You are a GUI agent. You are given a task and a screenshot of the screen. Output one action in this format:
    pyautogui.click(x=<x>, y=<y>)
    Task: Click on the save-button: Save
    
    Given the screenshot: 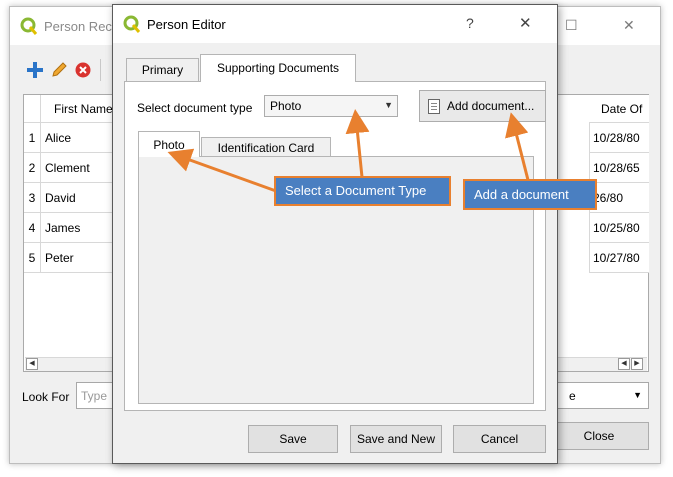 What is the action you would take?
    pyautogui.click(x=293, y=439)
    